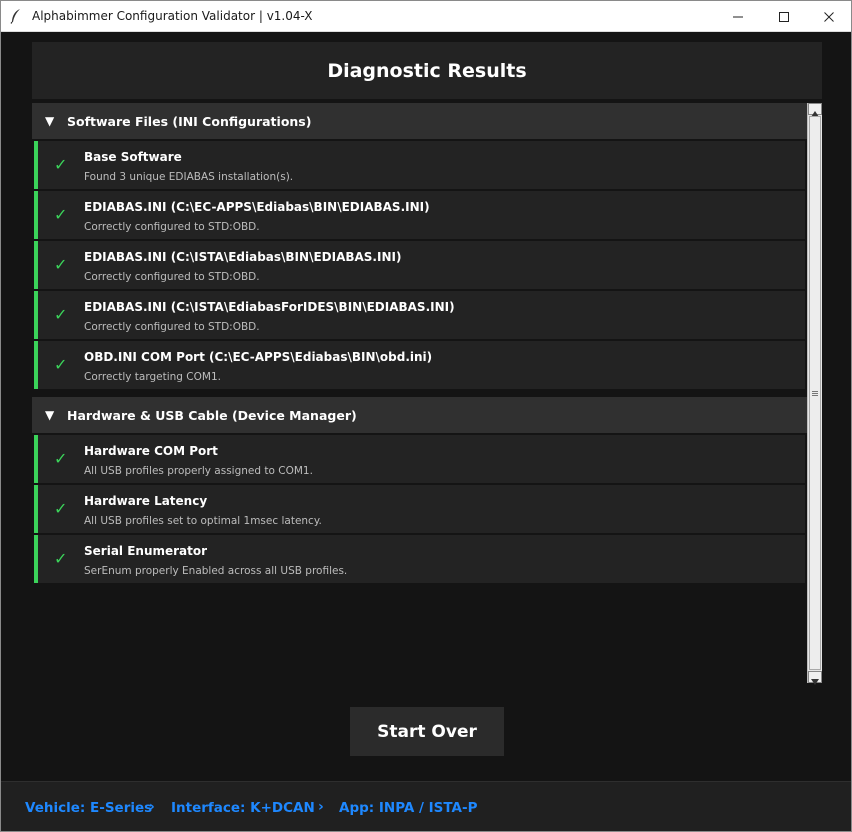 The image size is (852, 832). I want to click on close-icon, so click(829, 16).